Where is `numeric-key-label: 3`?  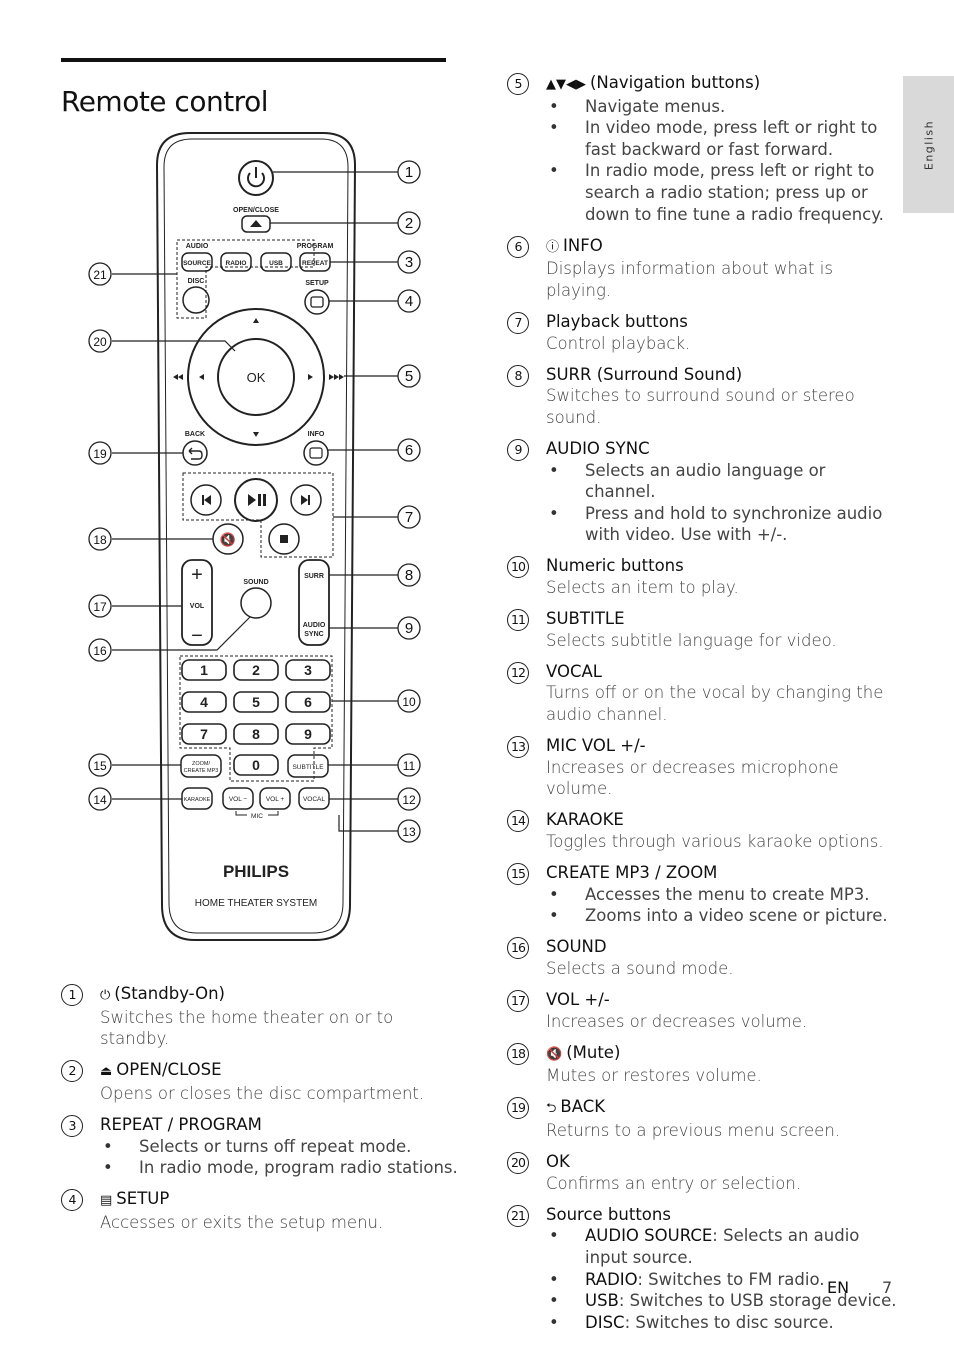 numeric-key-label: 3 is located at coordinates (308, 670).